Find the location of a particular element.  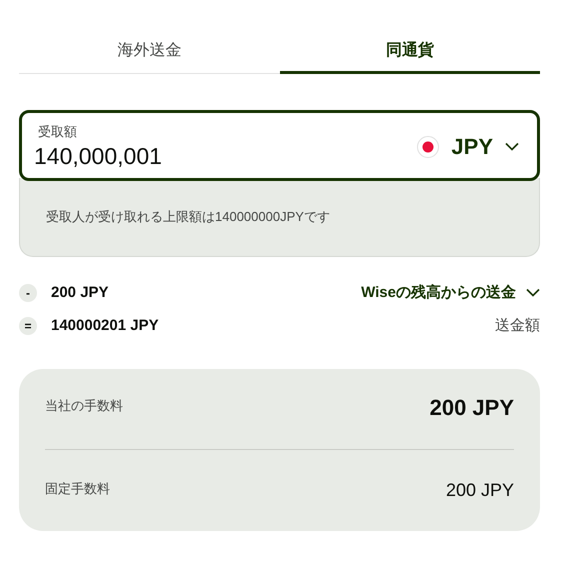

fee-label: 固定手数料 is located at coordinates (77, 489).